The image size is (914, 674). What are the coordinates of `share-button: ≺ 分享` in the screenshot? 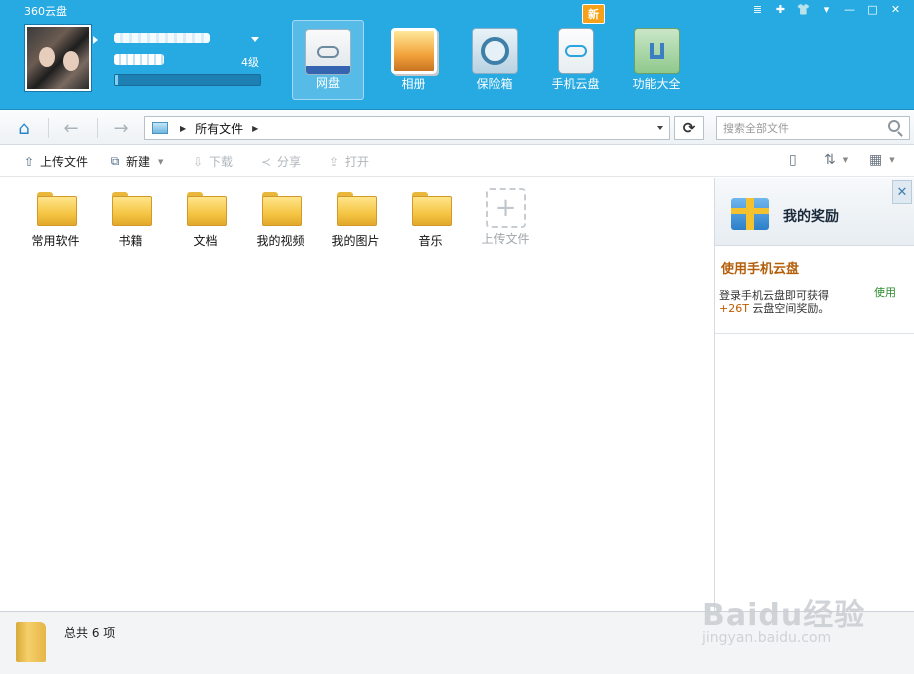 It's located at (280, 161).